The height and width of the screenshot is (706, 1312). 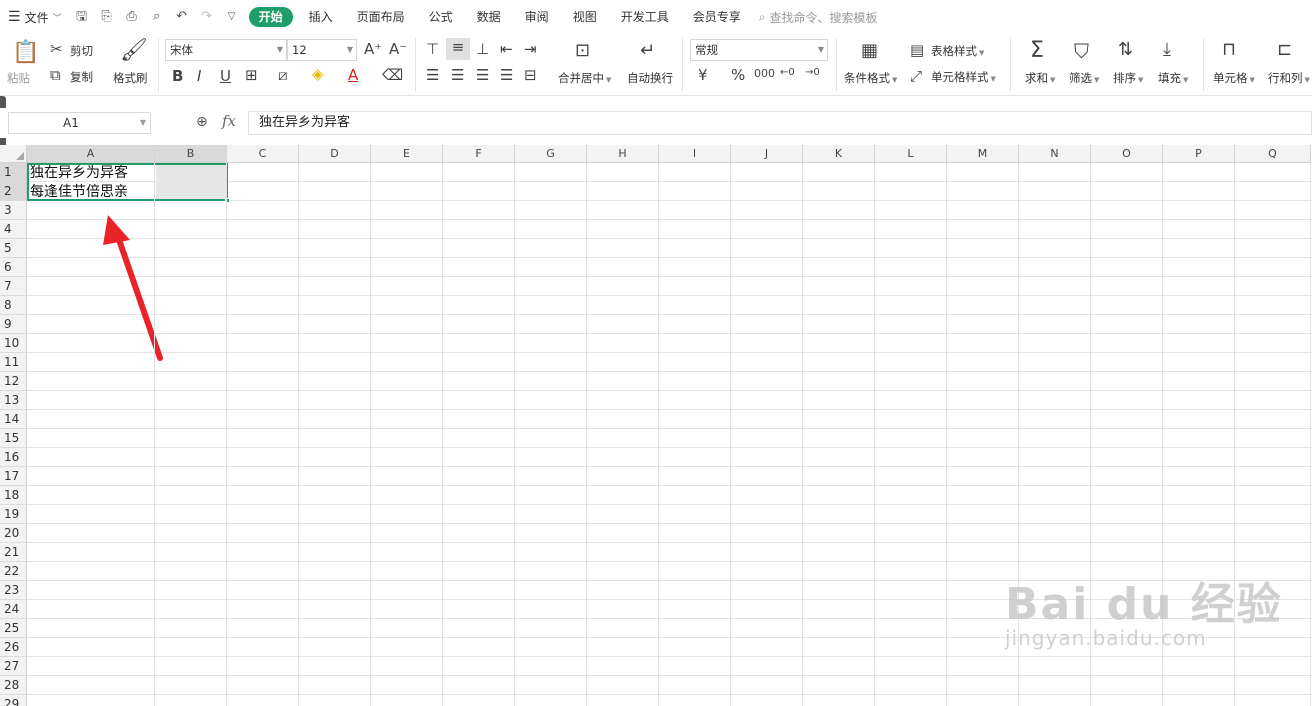 What do you see at coordinates (13, 571) in the screenshot?
I see `row-header-22: 22` at bounding box center [13, 571].